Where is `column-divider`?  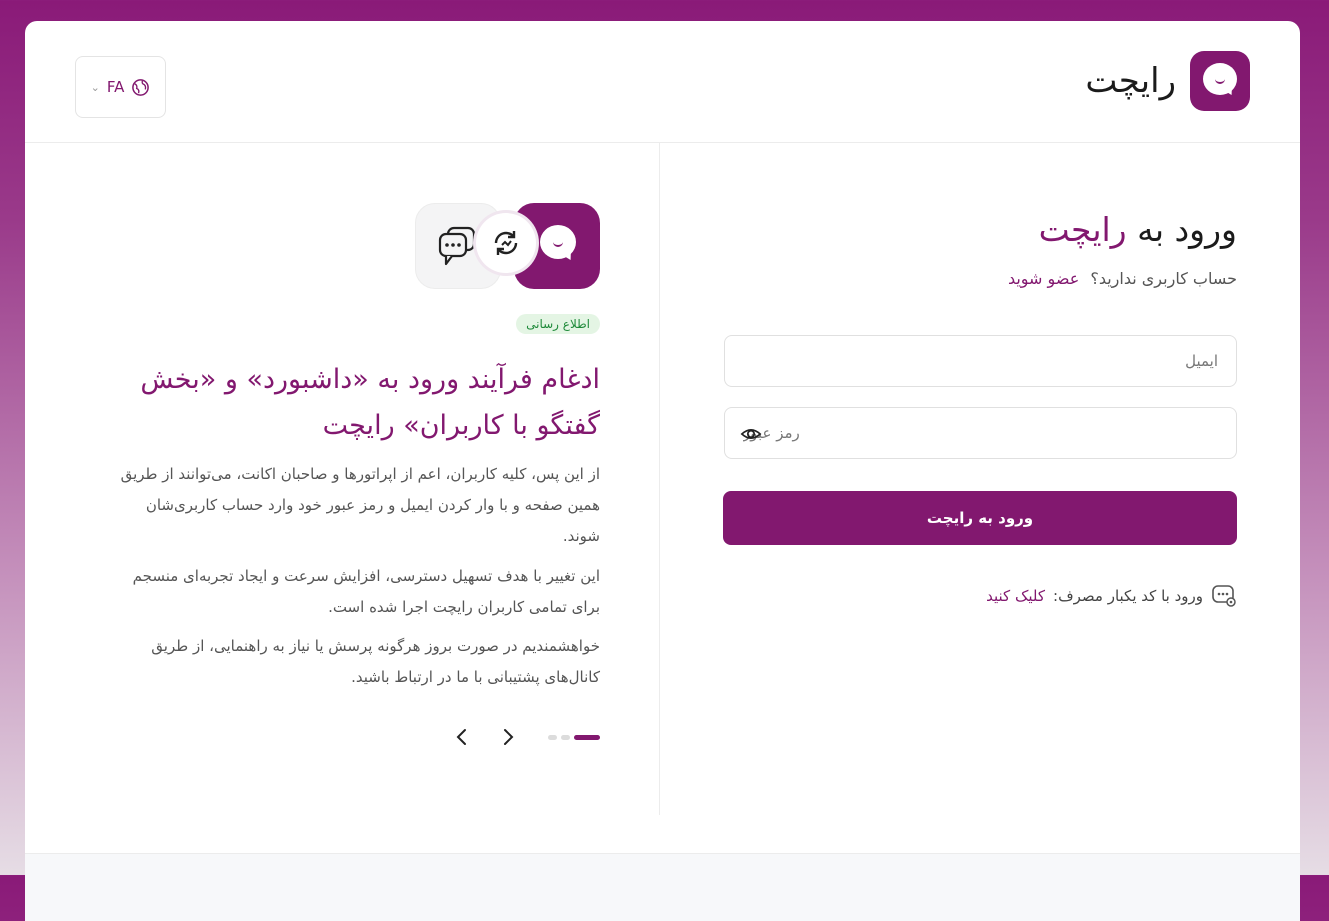 column-divider is located at coordinates (659, 479).